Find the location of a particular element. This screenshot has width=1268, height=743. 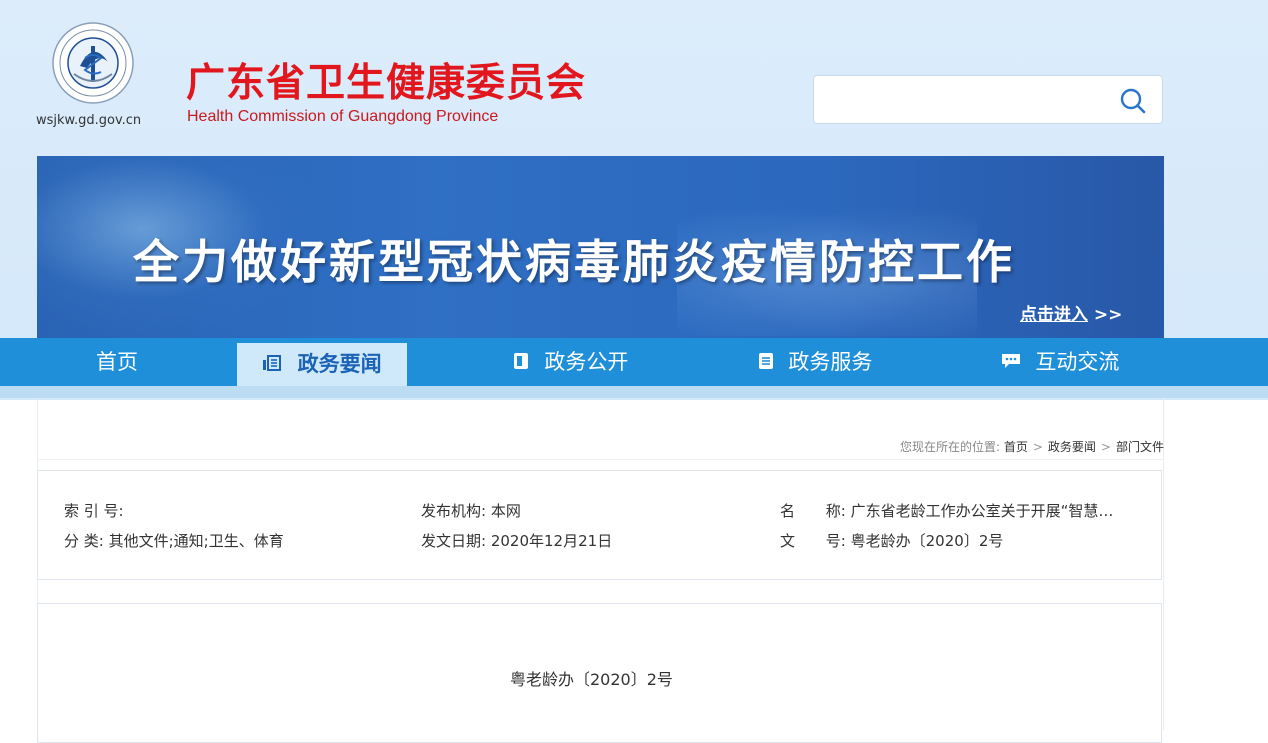

nav-underbar is located at coordinates (634, 392).